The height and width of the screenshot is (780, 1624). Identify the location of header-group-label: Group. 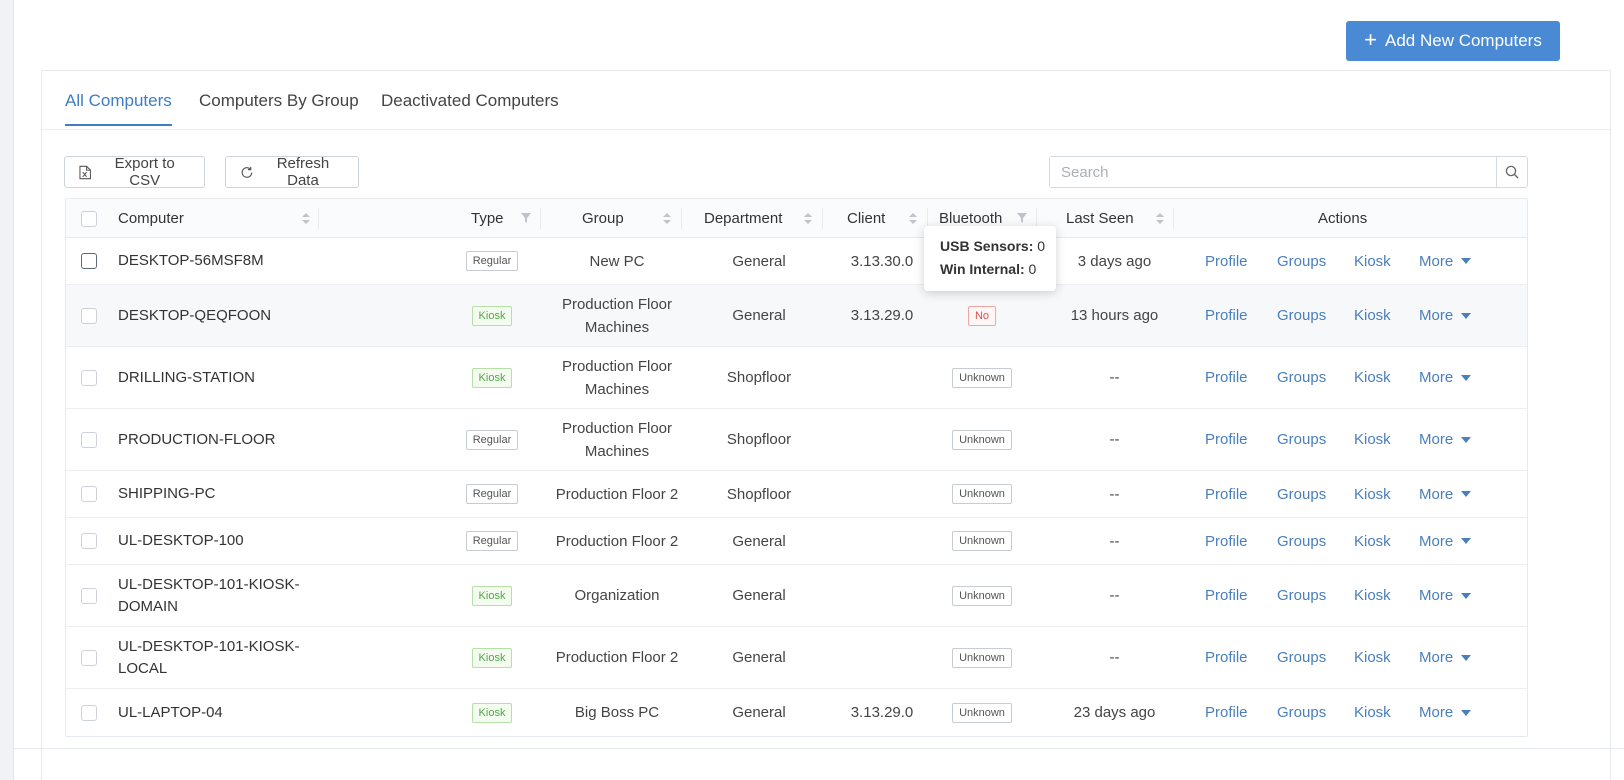
(603, 218).